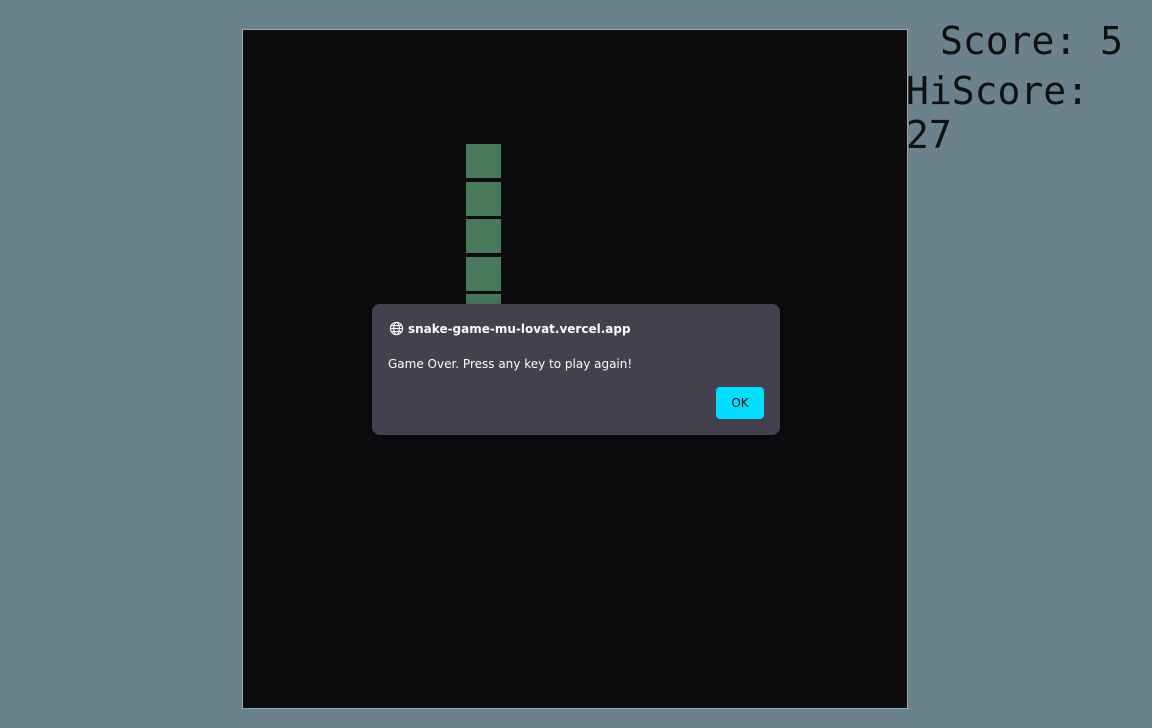 The width and height of the screenshot is (1152, 728). I want to click on ok-button: OK, so click(740, 403).